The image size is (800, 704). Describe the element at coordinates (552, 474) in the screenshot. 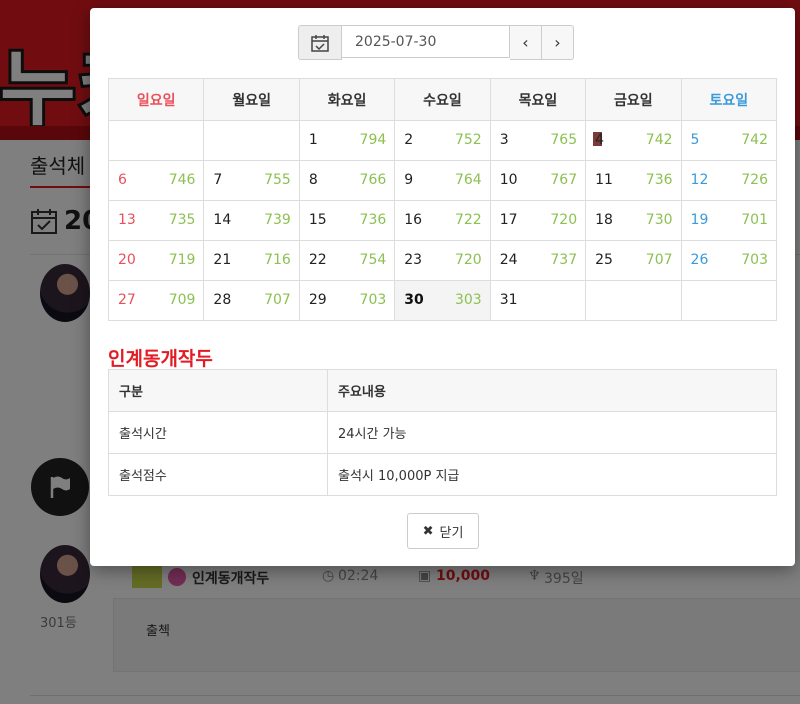

I see `table-cell: 출석시 10,000P 지급` at that location.